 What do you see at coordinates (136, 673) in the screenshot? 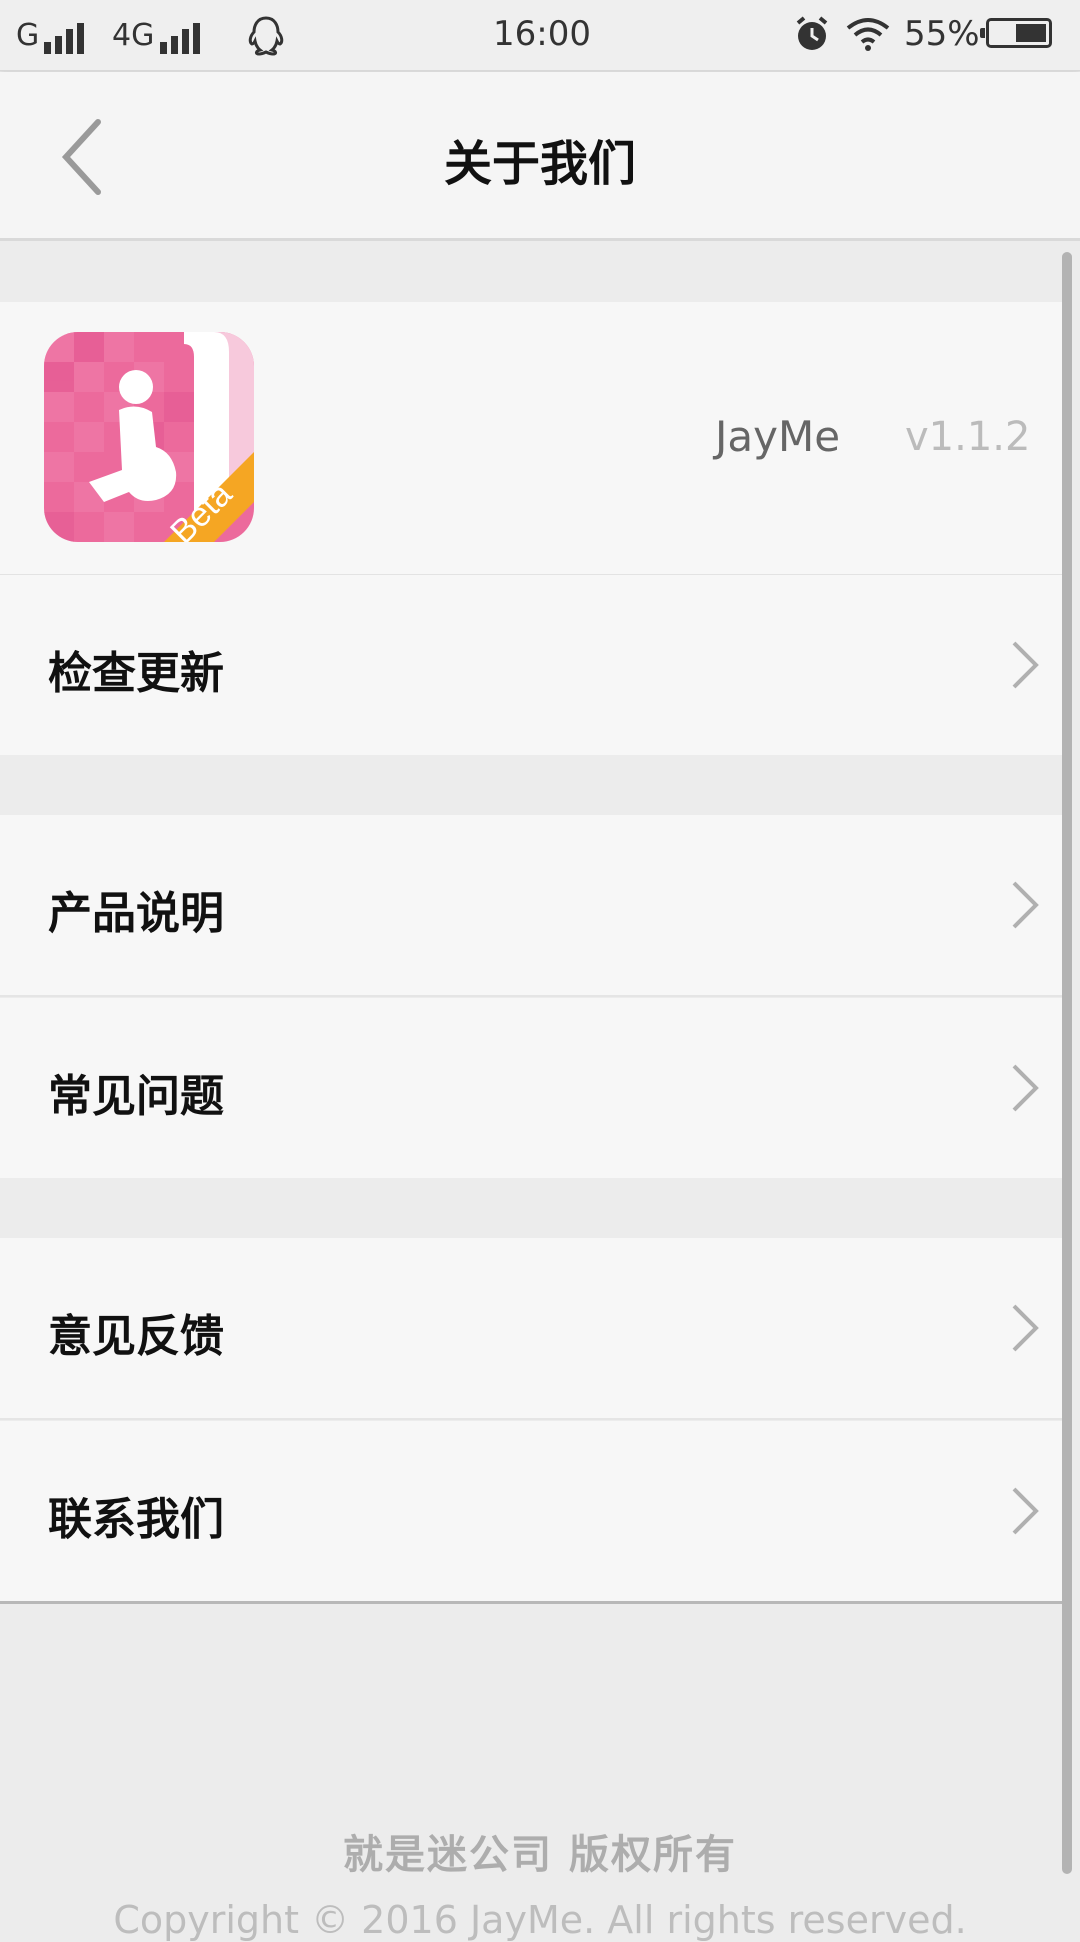
I see `check-update-label: 检查更新` at bounding box center [136, 673].